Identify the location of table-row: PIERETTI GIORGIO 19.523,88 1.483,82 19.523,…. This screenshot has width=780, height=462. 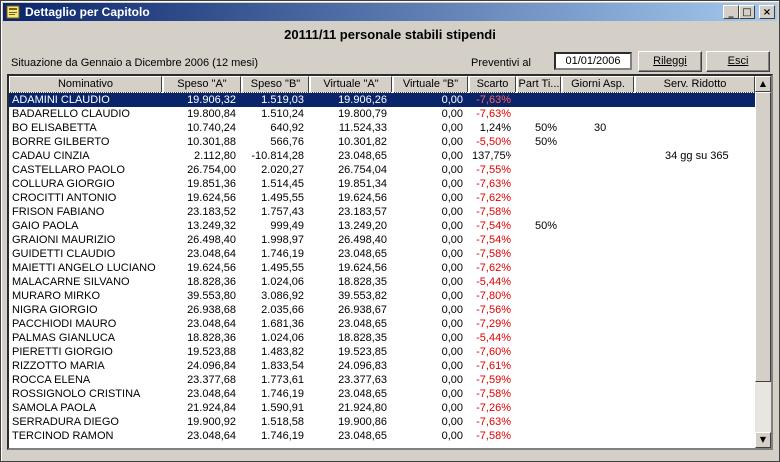
(383, 352).